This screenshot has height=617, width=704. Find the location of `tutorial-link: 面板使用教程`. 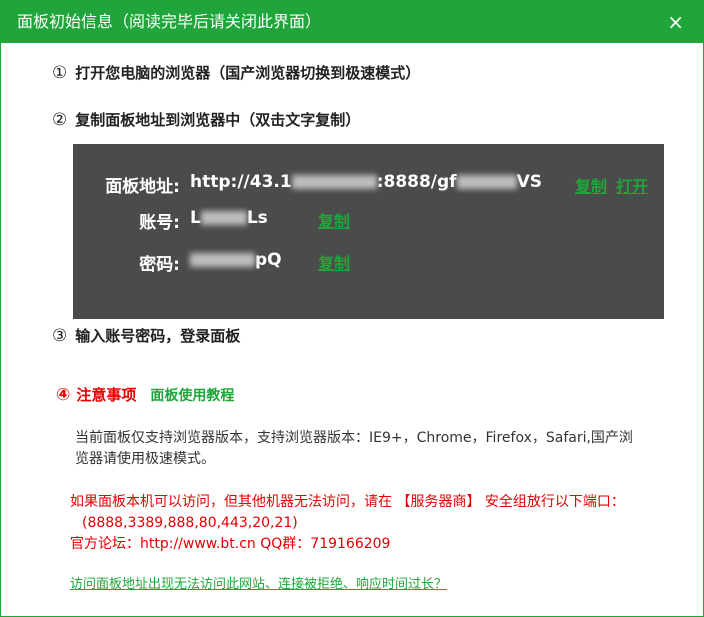

tutorial-link: 面板使用教程 is located at coordinates (192, 396).